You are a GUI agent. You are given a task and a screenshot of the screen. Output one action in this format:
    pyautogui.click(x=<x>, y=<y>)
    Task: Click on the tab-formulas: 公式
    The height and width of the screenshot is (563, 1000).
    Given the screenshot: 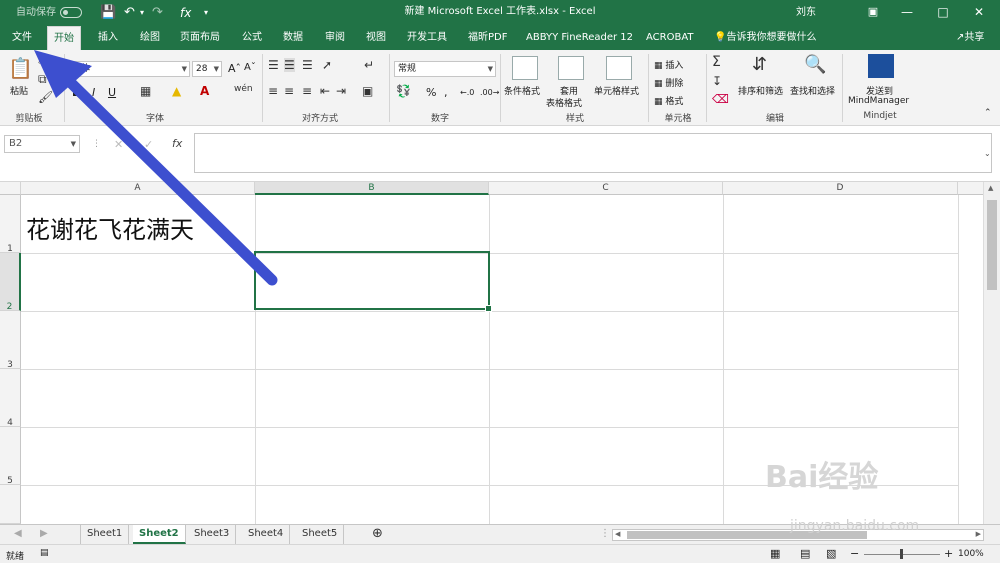 What is the action you would take?
    pyautogui.click(x=252, y=38)
    